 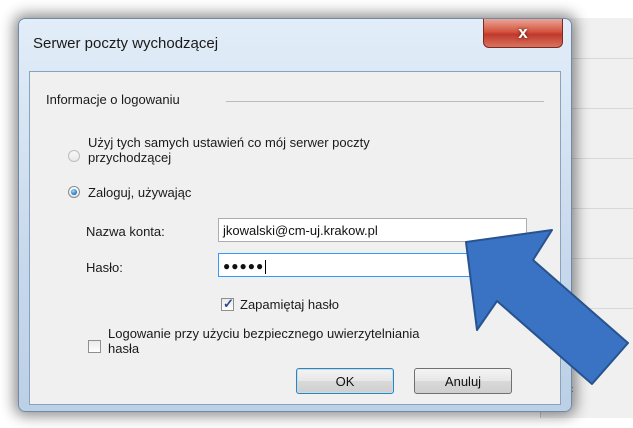 I want to click on annotation-arrow-shape, so click(x=547, y=307).